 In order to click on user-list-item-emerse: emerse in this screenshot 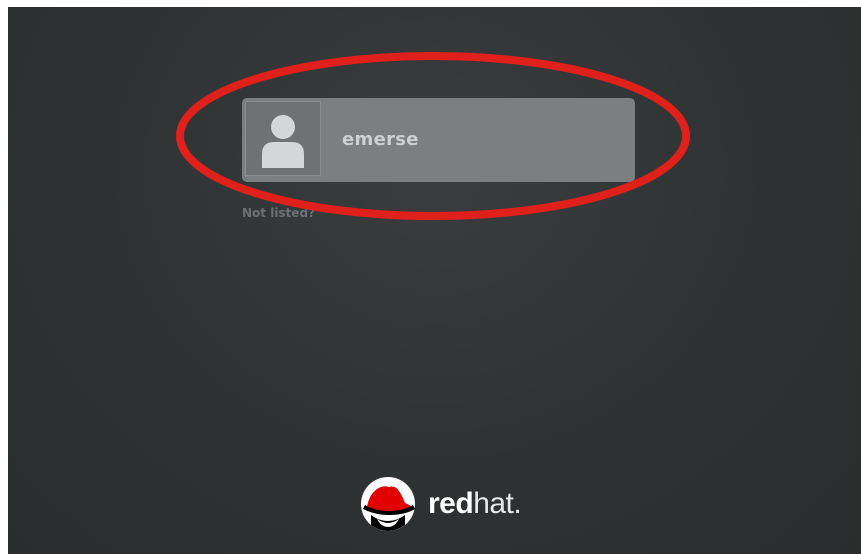, I will do `click(438, 140)`.